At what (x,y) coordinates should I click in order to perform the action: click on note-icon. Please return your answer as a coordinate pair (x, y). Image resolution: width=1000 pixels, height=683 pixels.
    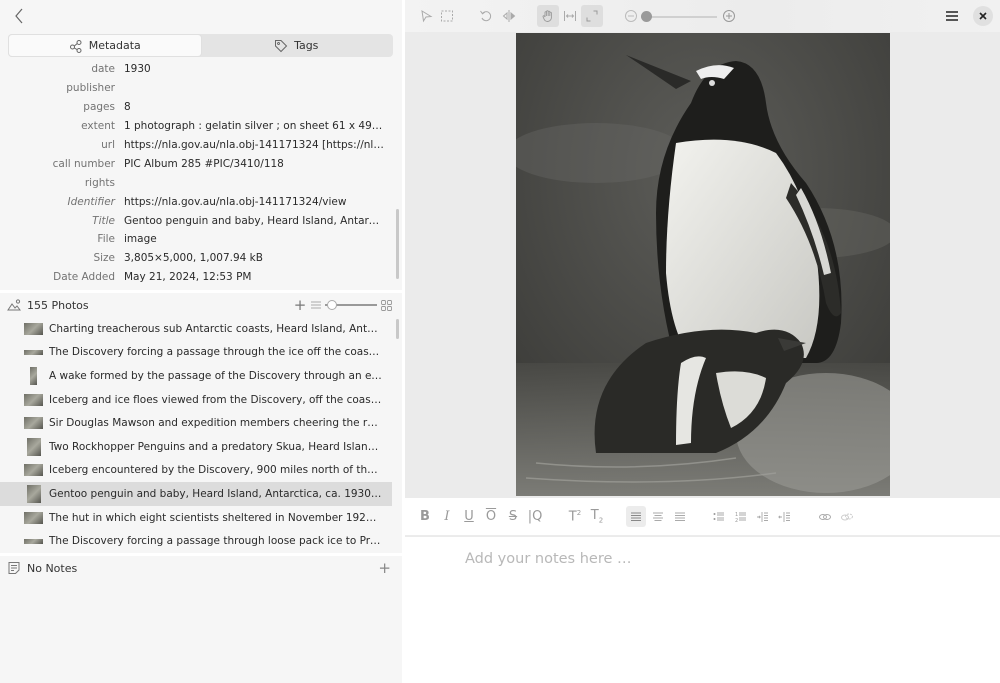
    Looking at the image, I should click on (14, 568).